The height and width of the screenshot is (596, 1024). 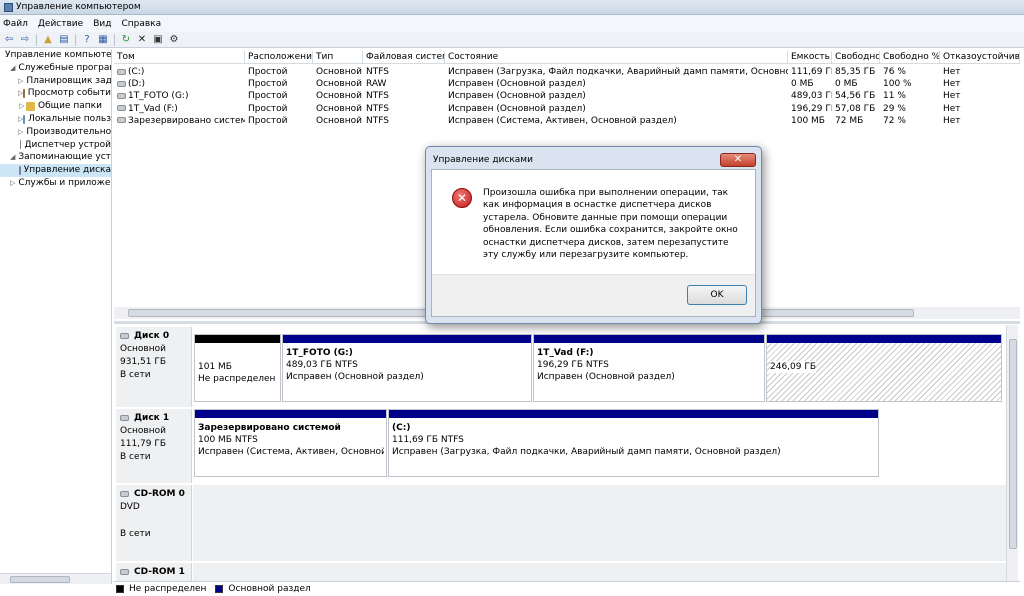 What do you see at coordinates (20, 145) in the screenshot?
I see `device-manager-icon` at bounding box center [20, 145].